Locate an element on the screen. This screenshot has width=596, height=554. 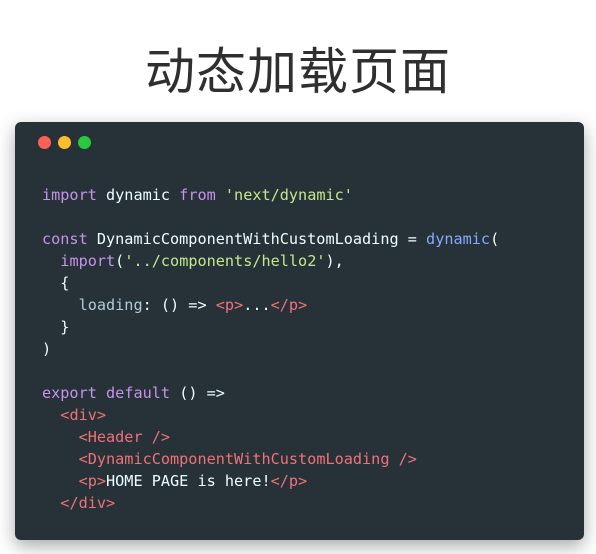
code-token: () => is located at coordinates (197, 393).